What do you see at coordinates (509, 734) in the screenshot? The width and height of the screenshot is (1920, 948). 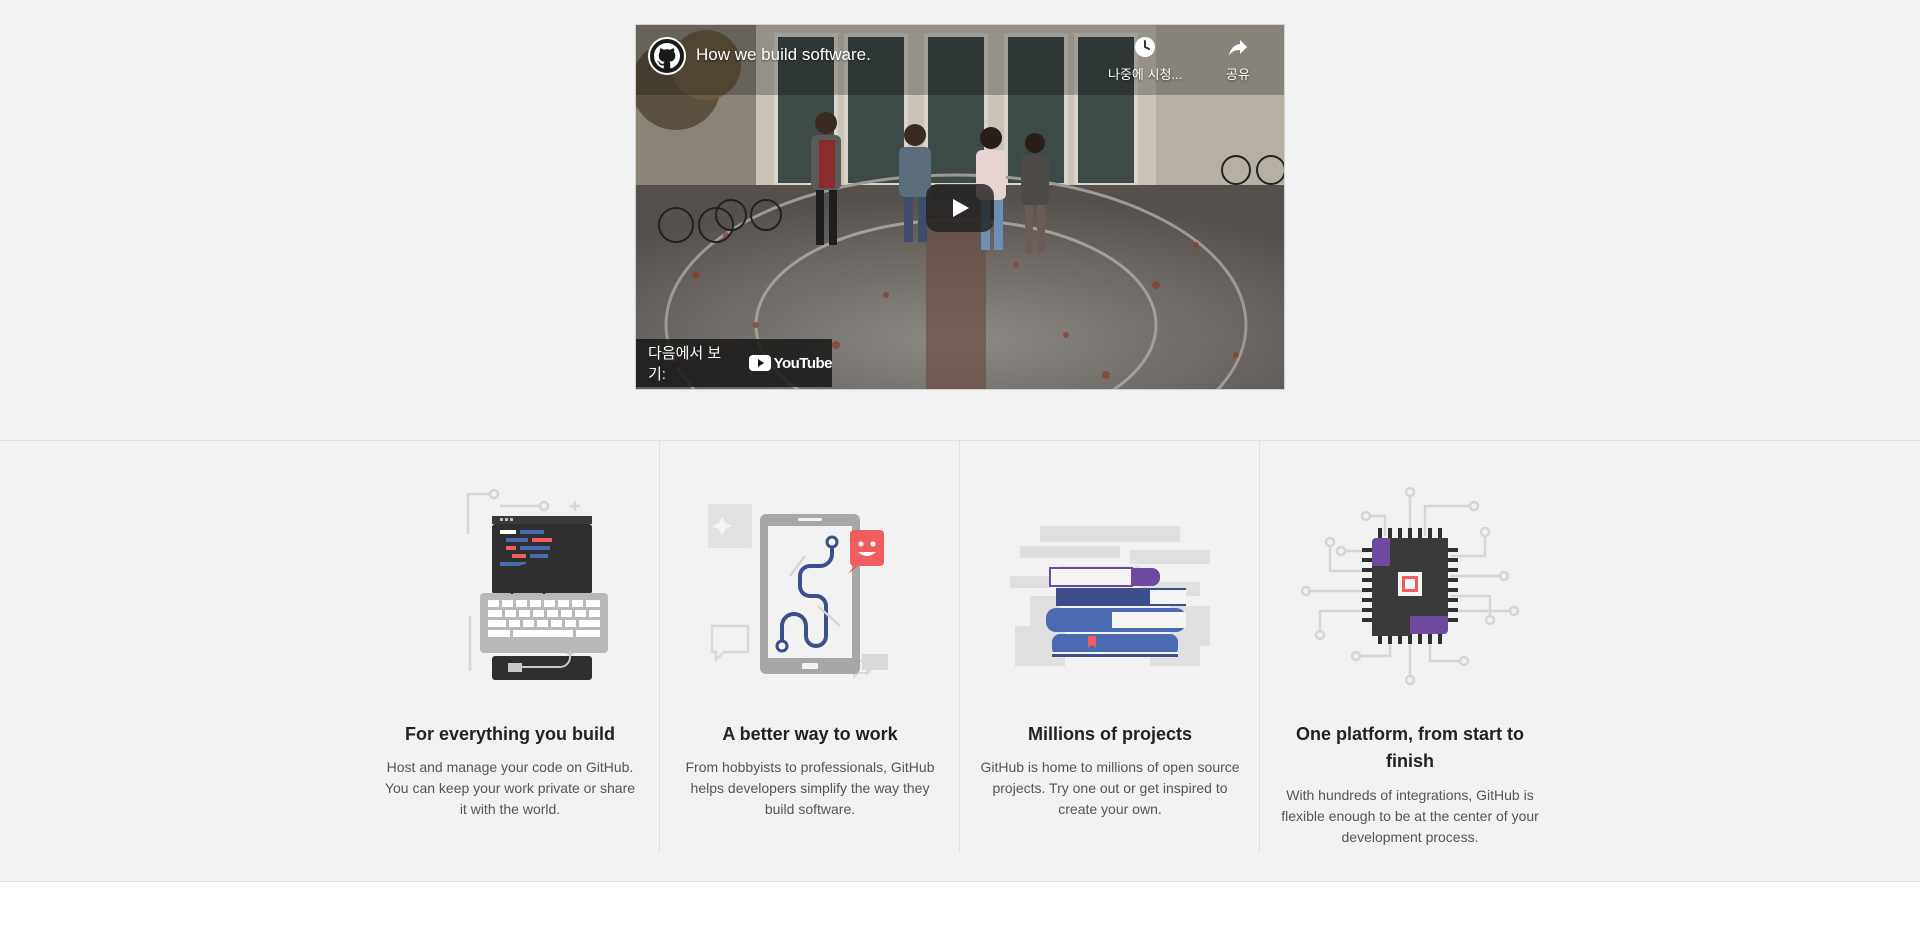 I see `feature-title: For everything you build` at bounding box center [509, 734].